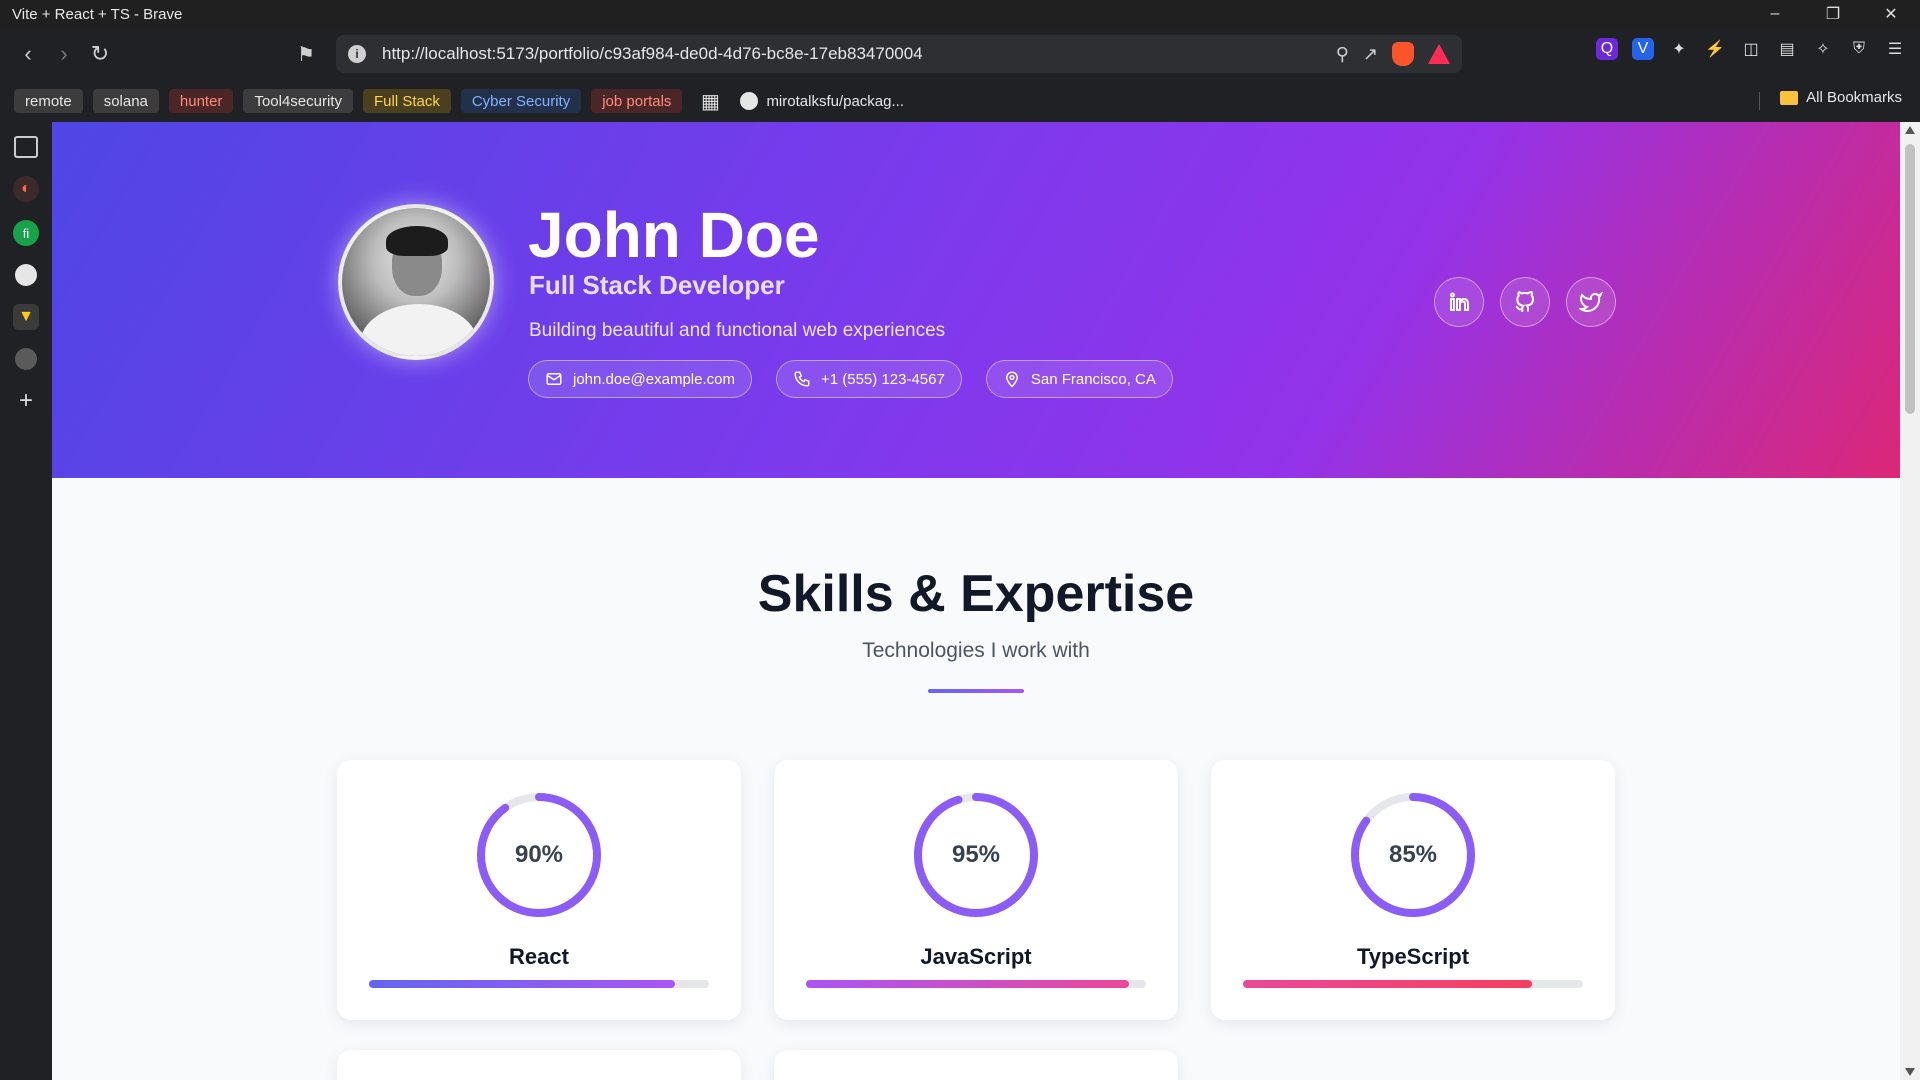 The width and height of the screenshot is (1920, 1080). Describe the element at coordinates (1789, 97) in the screenshot. I see `folder-icon` at that location.